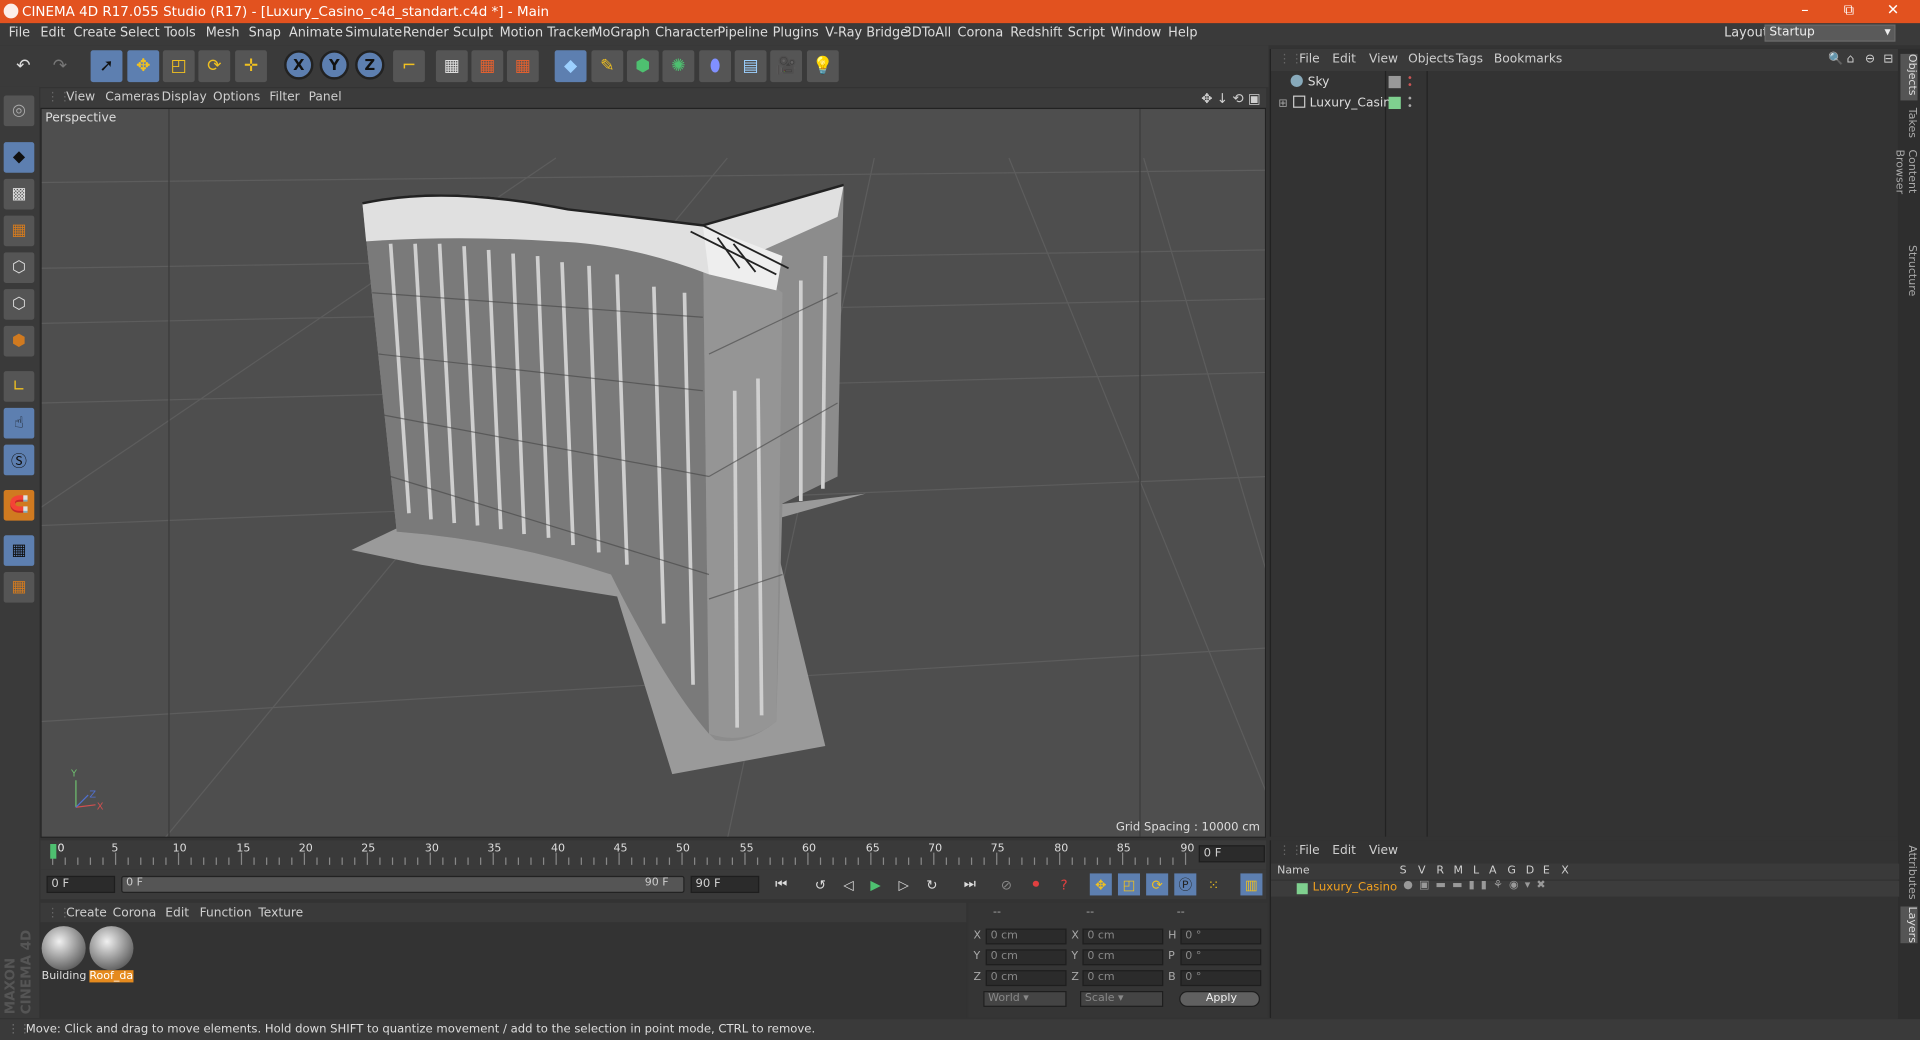 The width and height of the screenshot is (1920, 1040). I want to click on menu-3dtoall: 3DToAll, so click(928, 33).